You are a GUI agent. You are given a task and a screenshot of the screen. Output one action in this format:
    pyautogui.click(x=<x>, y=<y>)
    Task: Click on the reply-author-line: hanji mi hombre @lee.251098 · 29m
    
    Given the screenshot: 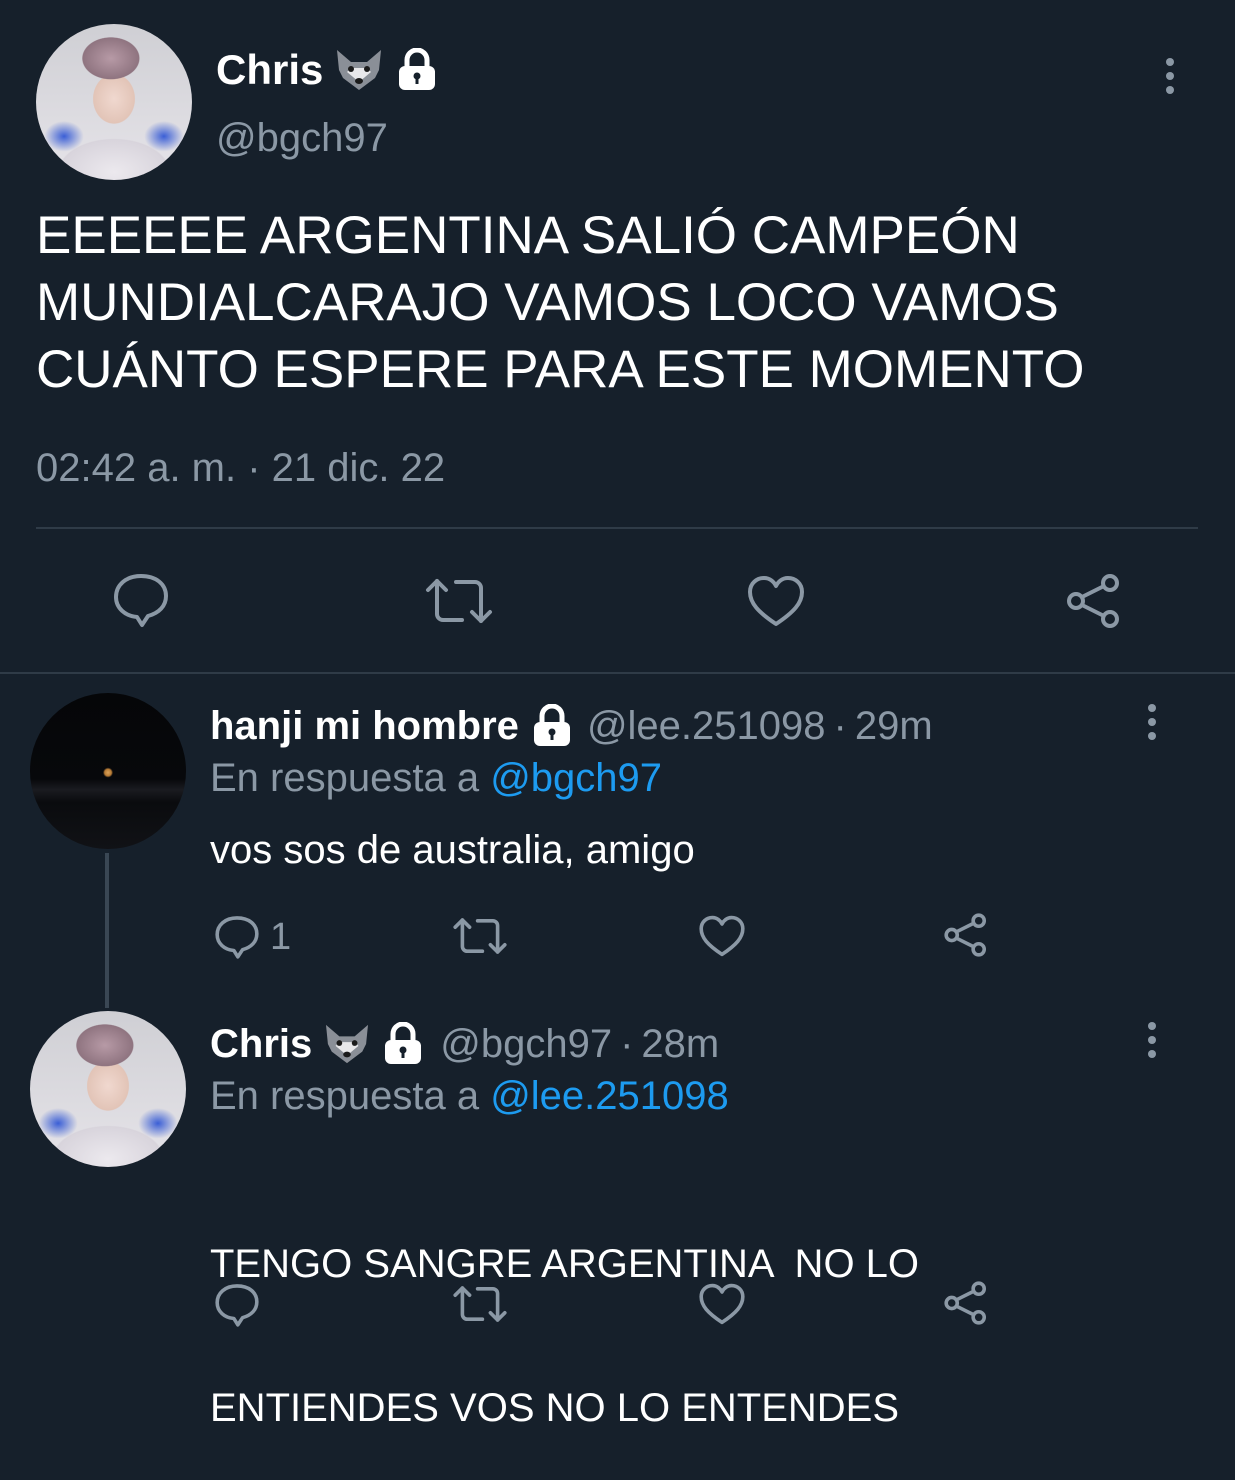 What is the action you would take?
    pyautogui.click(x=571, y=726)
    